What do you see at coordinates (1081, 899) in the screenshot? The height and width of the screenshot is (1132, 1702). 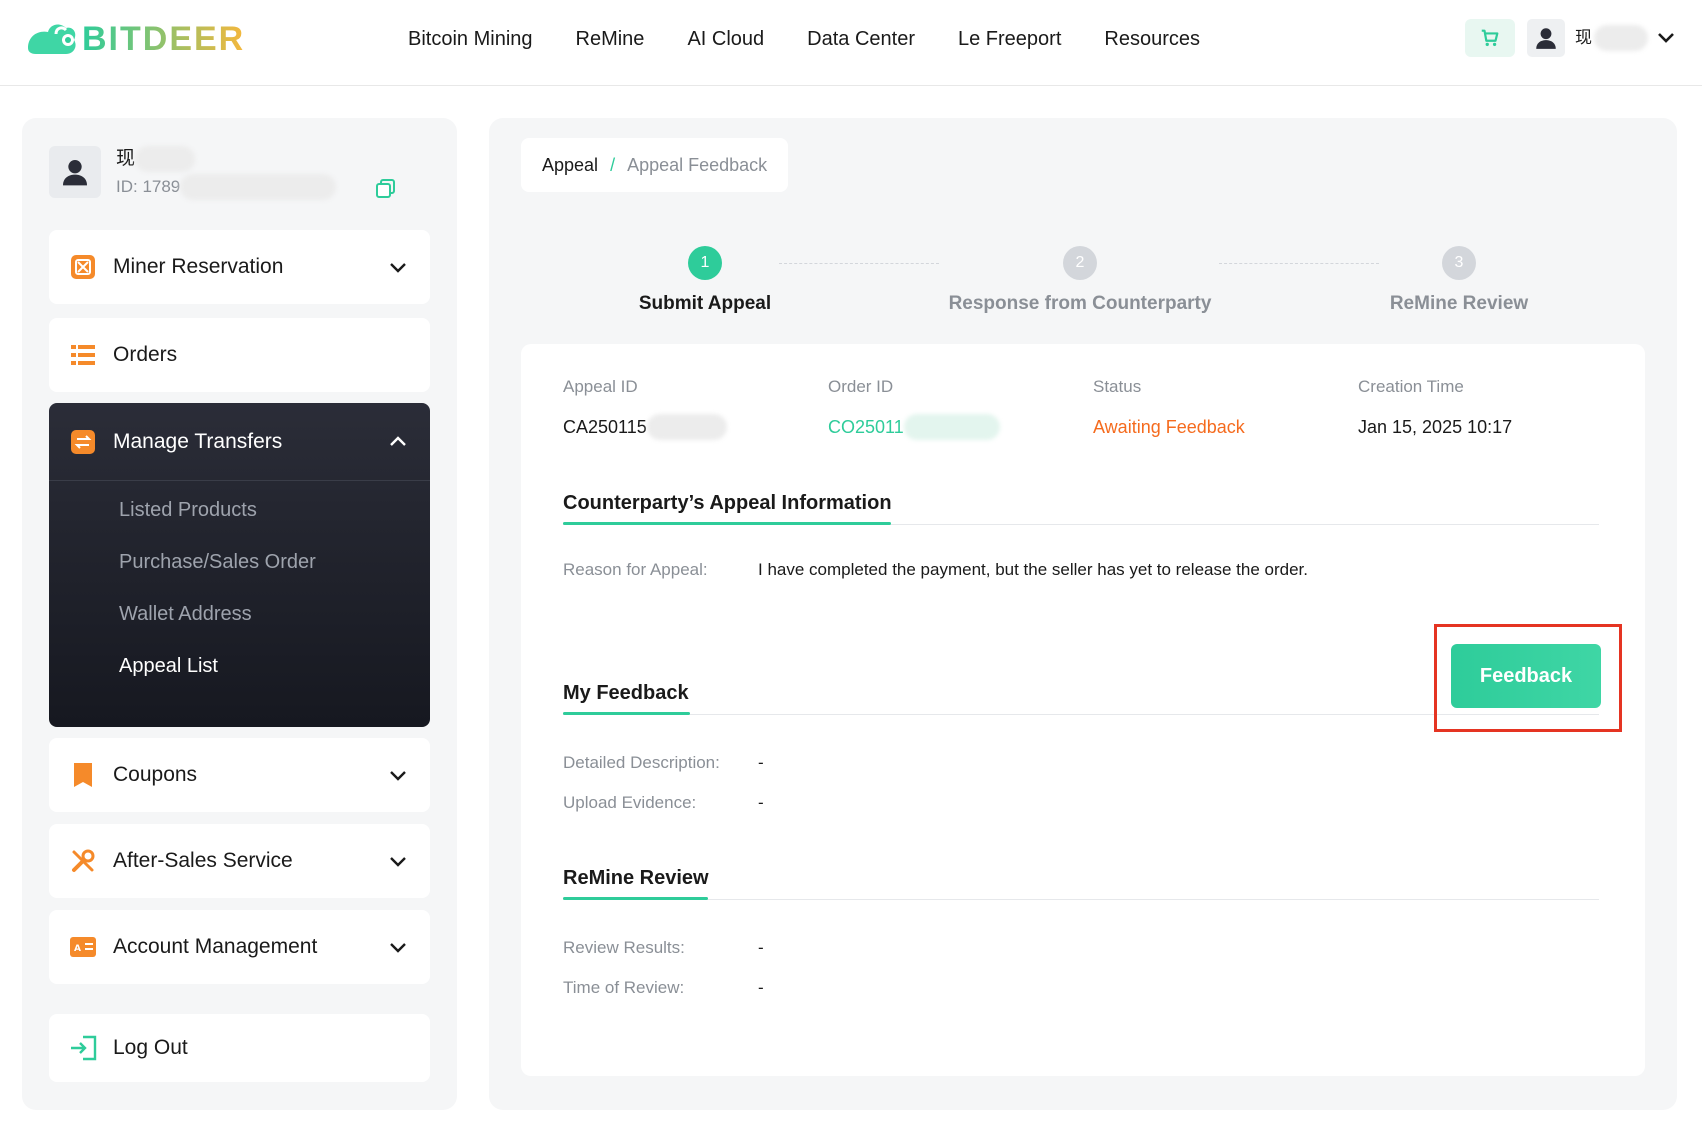 I see `section-divider` at bounding box center [1081, 899].